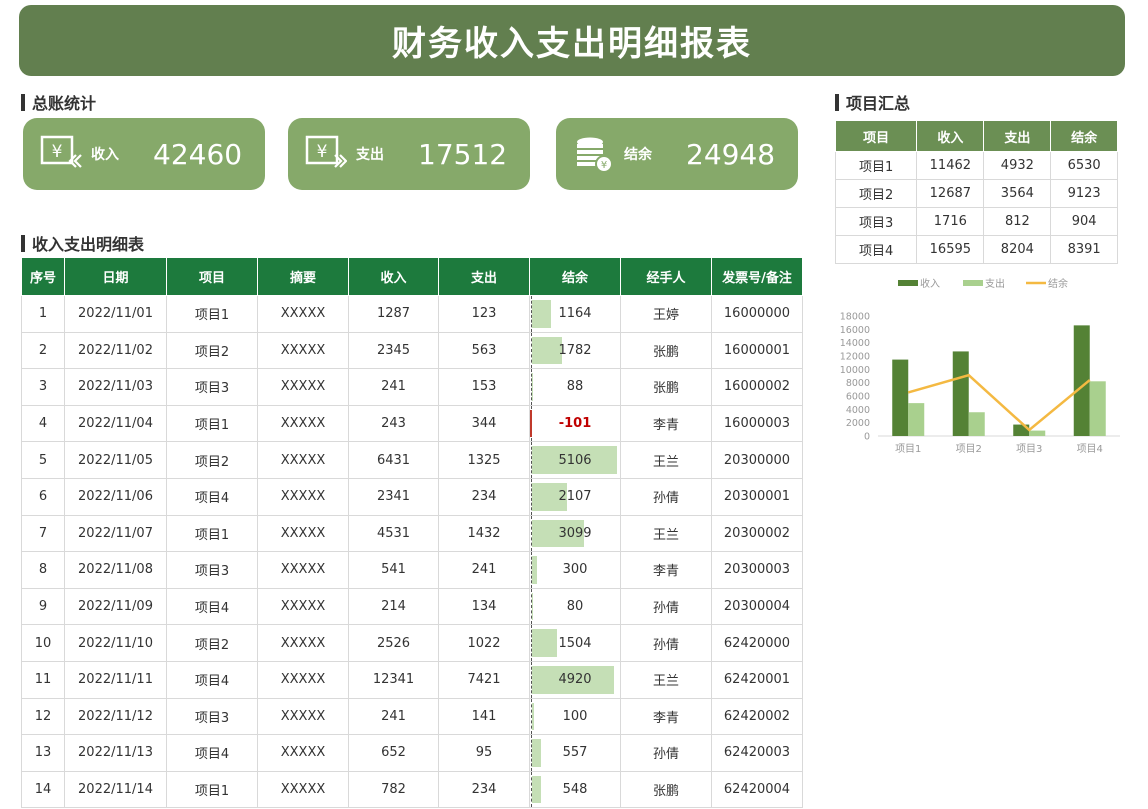 Image resolution: width=1148 pixels, height=809 pixels. I want to click on table-row: 14 2022/11/14 项目1 XXXXX 782 234 548 张鹏 62420004, so click(412, 789).